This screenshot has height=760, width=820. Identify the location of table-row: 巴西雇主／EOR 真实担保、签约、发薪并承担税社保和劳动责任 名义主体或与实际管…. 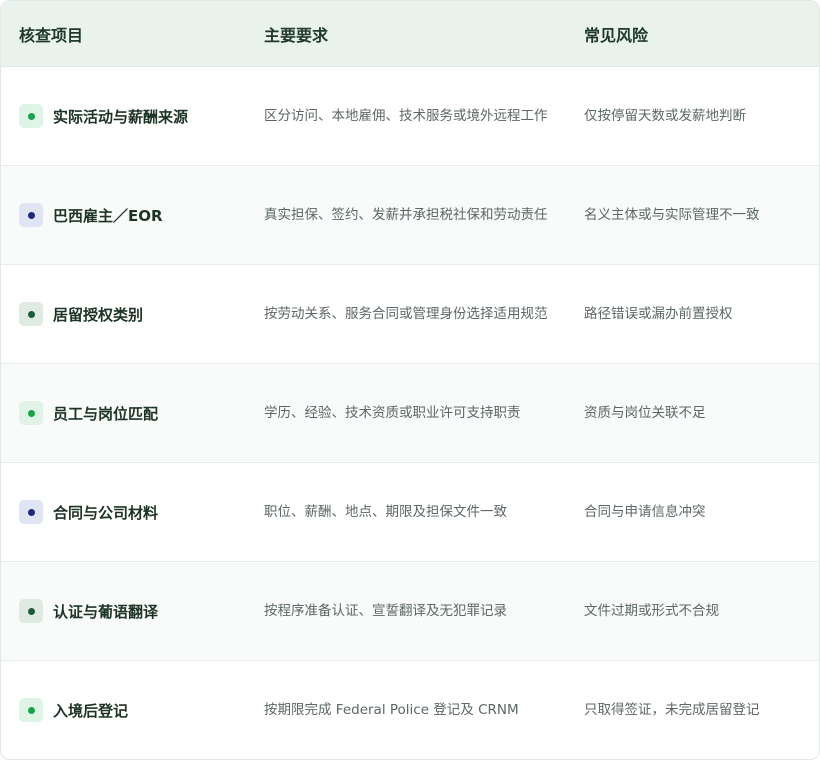
(410, 215).